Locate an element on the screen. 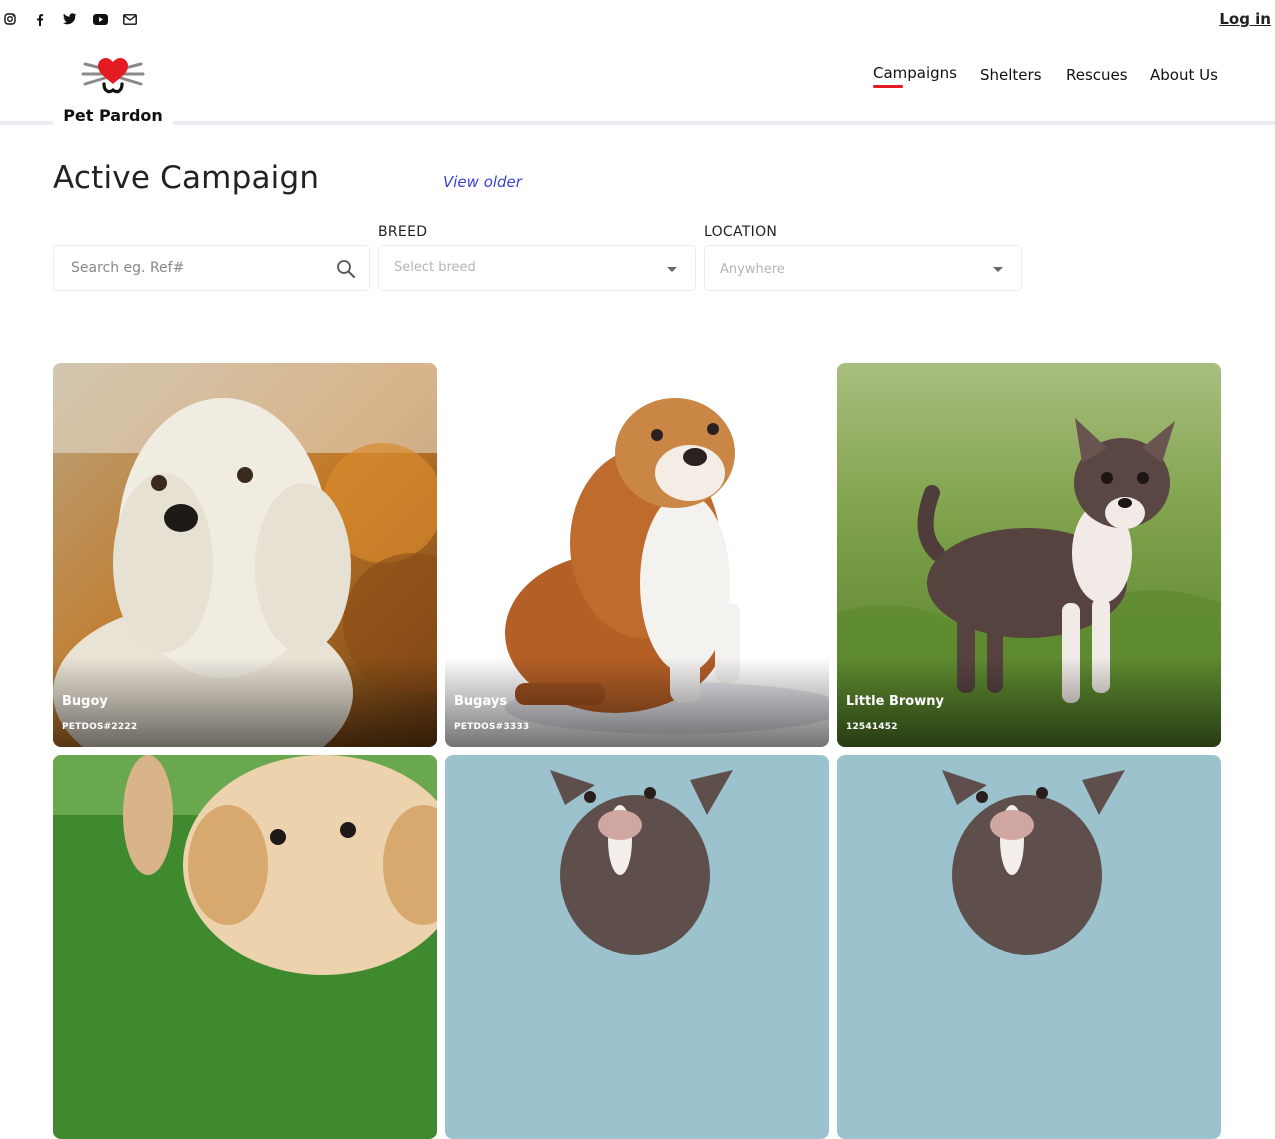 The width and height of the screenshot is (1275, 1139). nav-about-us: About Us is located at coordinates (1184, 75).